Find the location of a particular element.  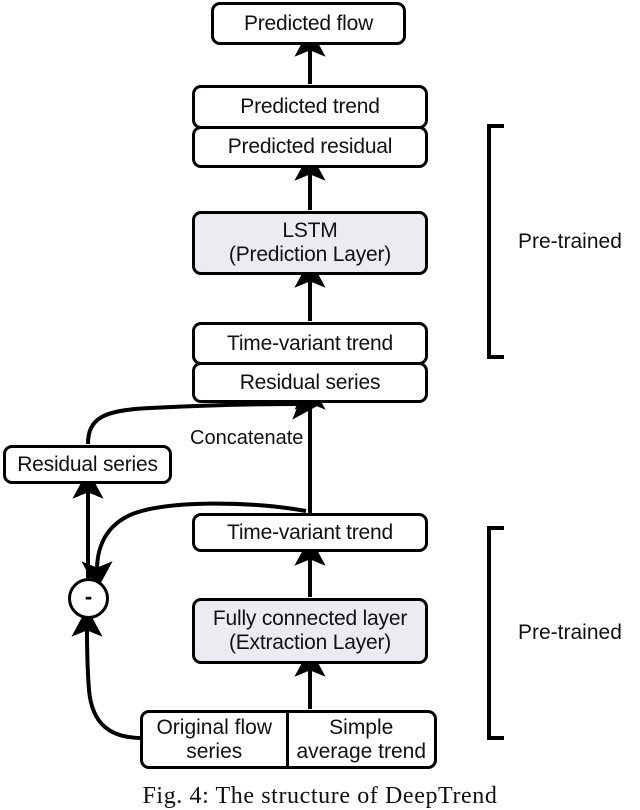

node-simple-average-trend-label: Simple average trend is located at coordinates (361, 739).